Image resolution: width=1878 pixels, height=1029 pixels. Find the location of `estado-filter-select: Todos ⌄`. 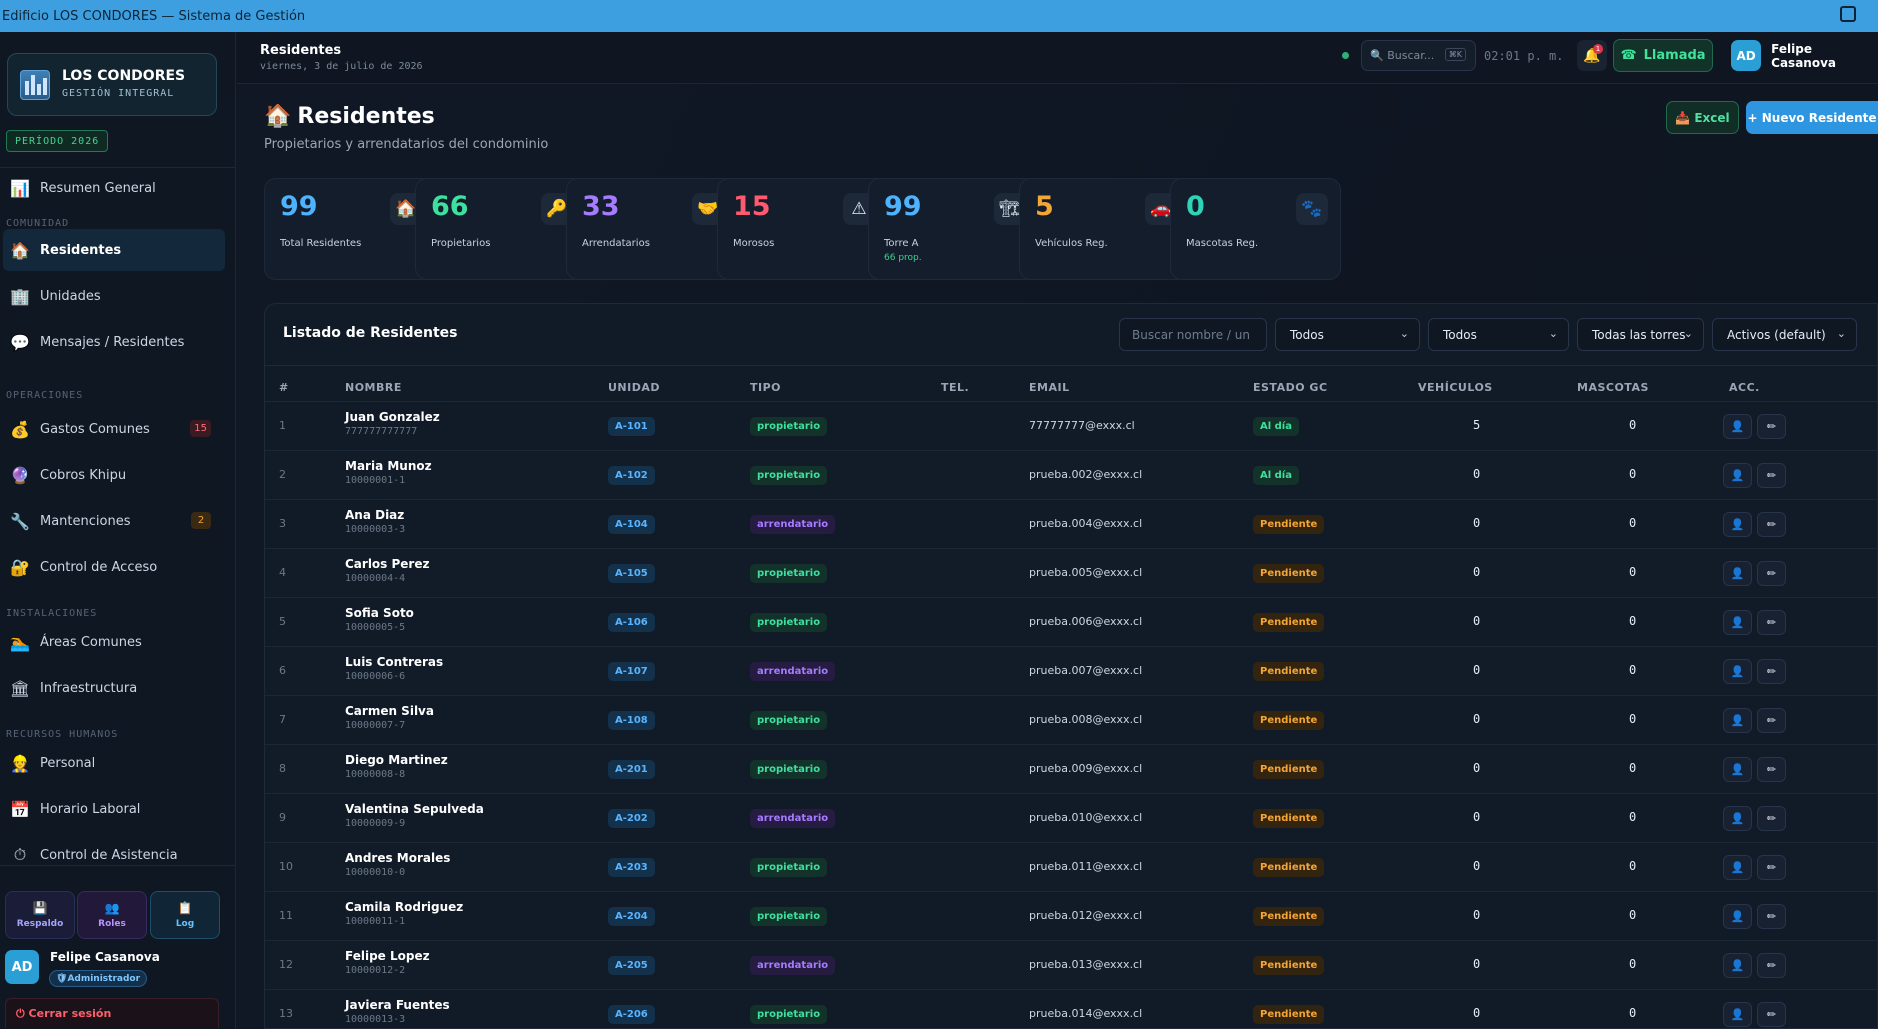

estado-filter-select: Todos ⌄ is located at coordinates (1498, 334).